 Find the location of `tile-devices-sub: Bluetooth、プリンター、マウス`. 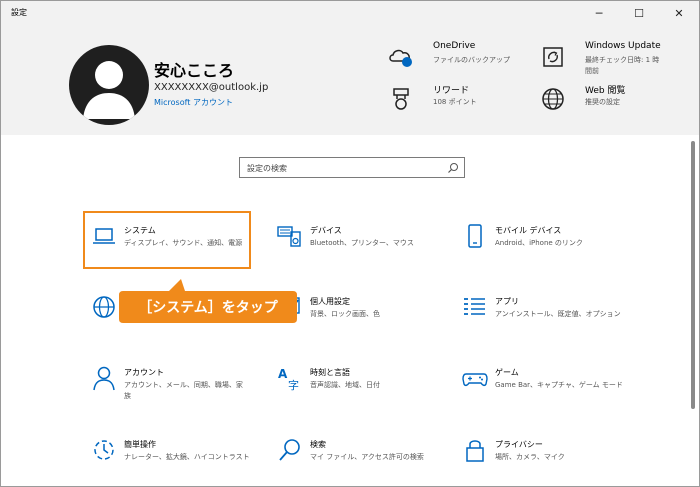

tile-devices-sub: Bluetooth、プリンター、マウス is located at coordinates (362, 243).